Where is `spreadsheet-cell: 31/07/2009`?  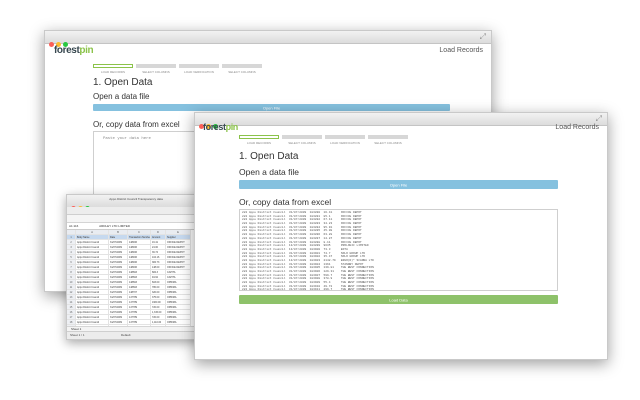 spreadsheet-cell: 31/07/2009 is located at coordinates (118, 340).